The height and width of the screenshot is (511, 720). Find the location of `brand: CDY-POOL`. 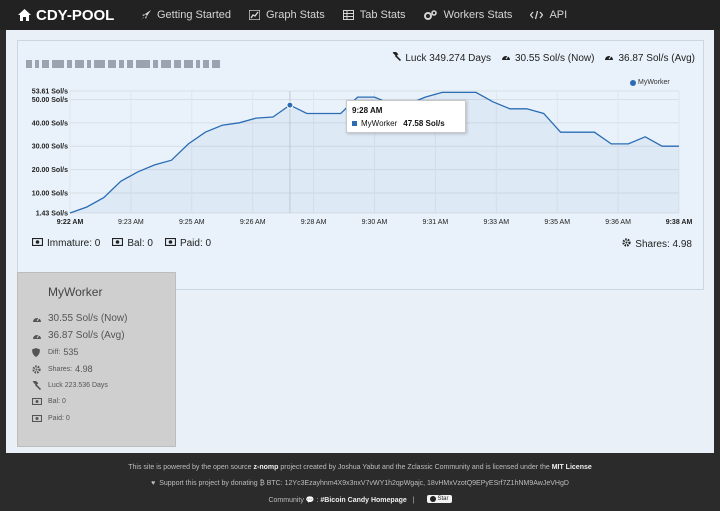

brand: CDY-POOL is located at coordinates (64, 15).